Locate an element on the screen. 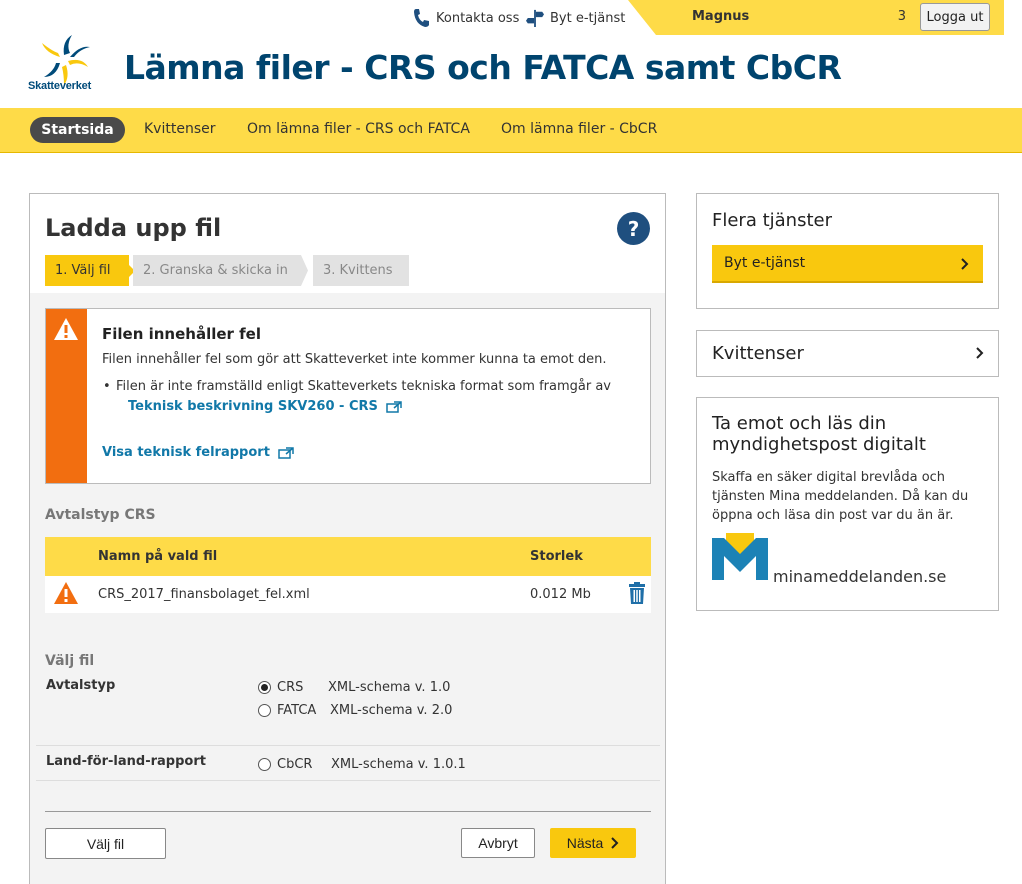 The width and height of the screenshot is (1022, 884). col-file-name: Namn på vald fil is located at coordinates (158, 556).